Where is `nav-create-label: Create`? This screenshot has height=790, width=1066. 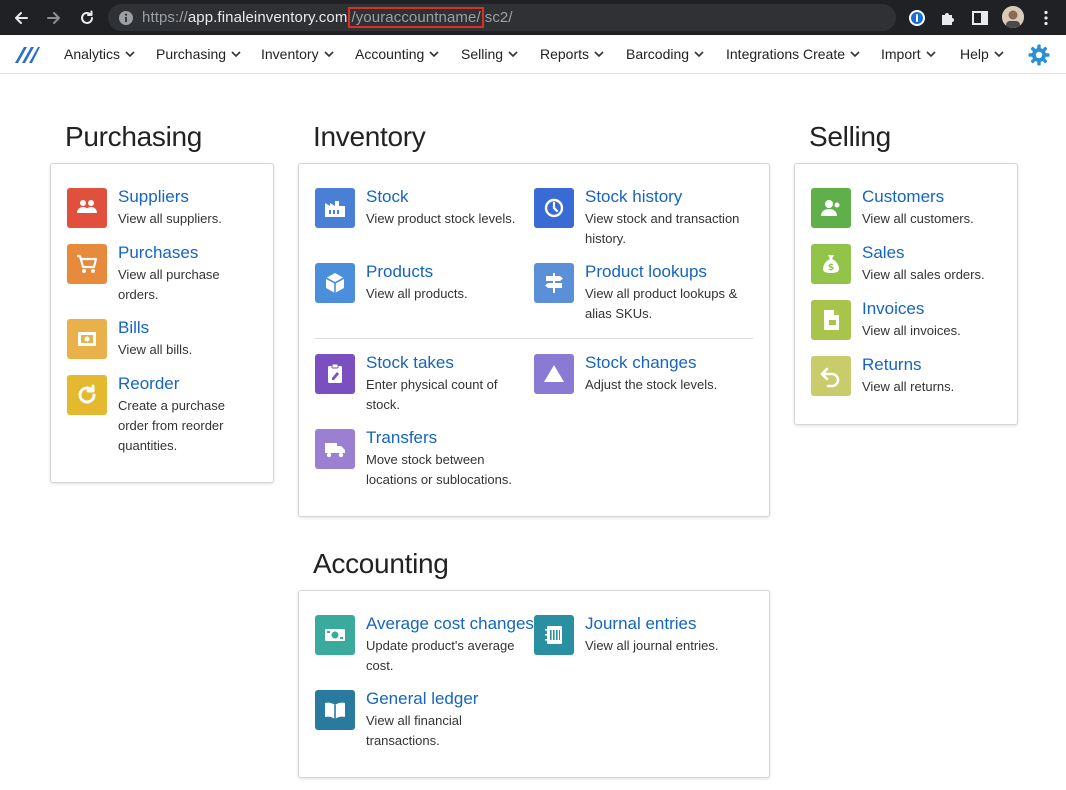
nav-create-label: Create is located at coordinates (824, 54).